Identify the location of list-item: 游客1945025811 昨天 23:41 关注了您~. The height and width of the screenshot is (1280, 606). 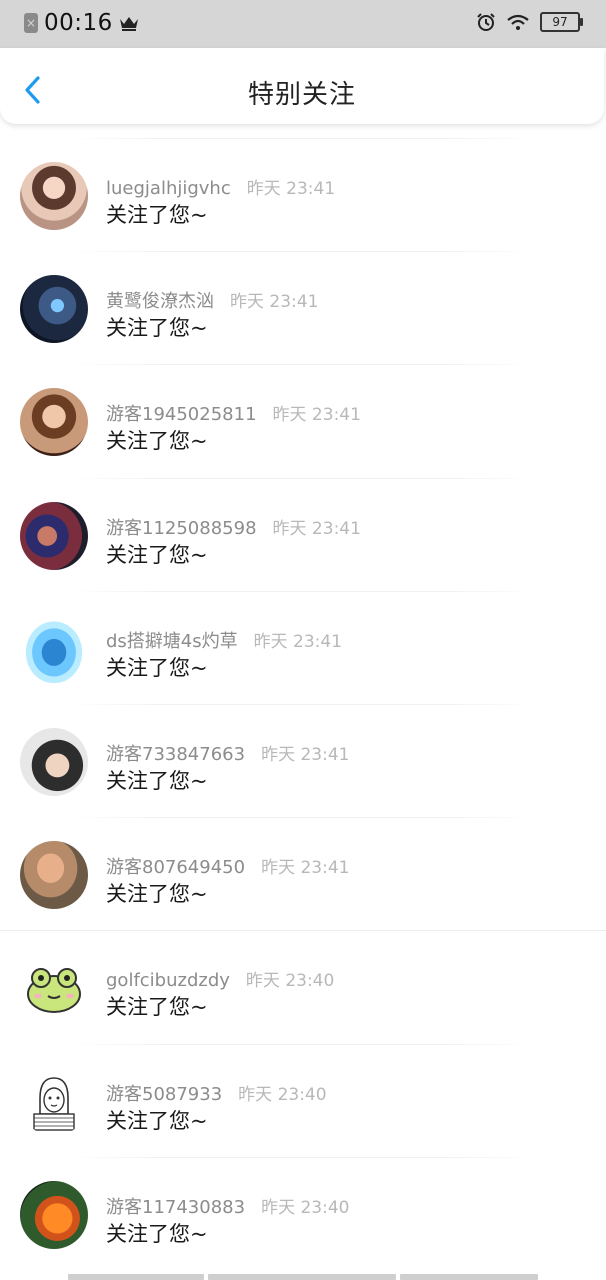
(303, 420).